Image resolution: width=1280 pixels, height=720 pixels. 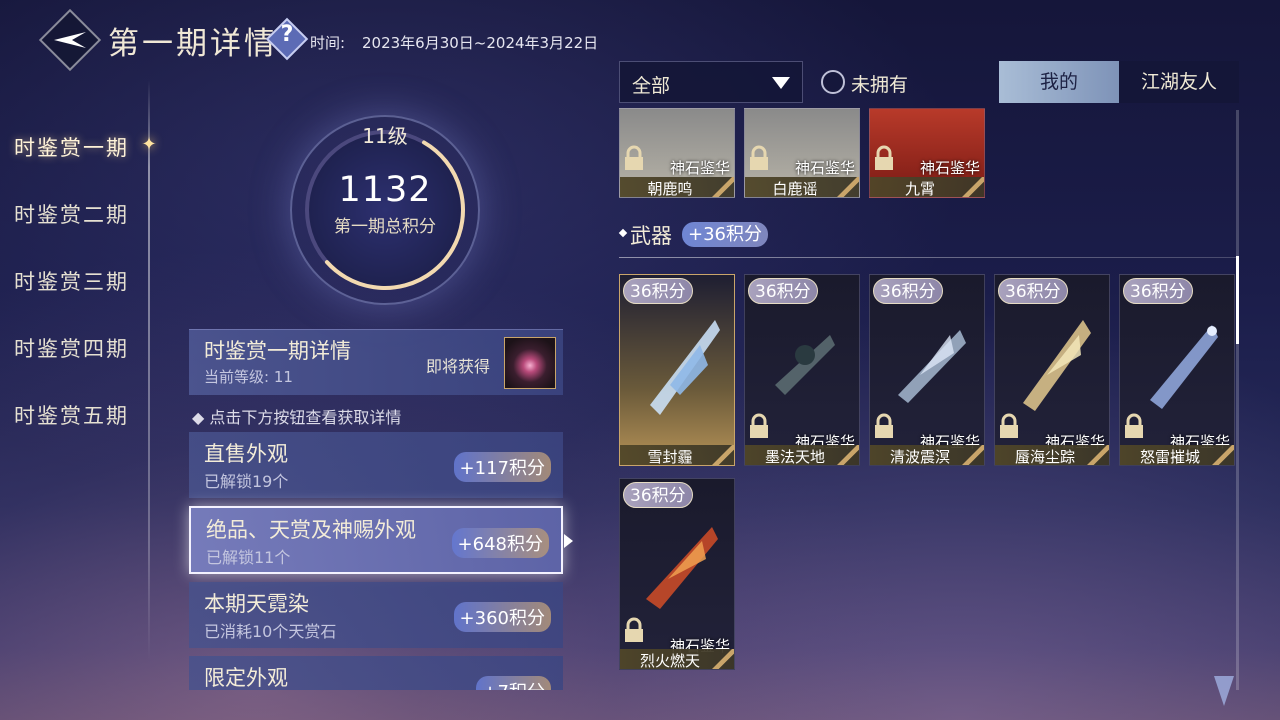 What do you see at coordinates (1059, 82) in the screenshot?
I see `tab-mine: 我的` at bounding box center [1059, 82].